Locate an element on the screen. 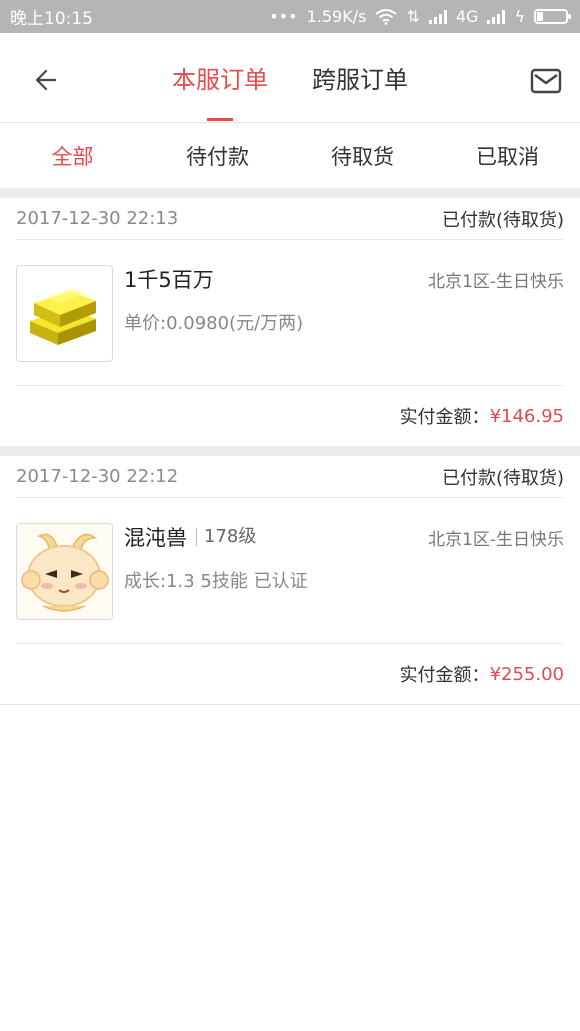  filter-all: 全部 is located at coordinates (72, 156).